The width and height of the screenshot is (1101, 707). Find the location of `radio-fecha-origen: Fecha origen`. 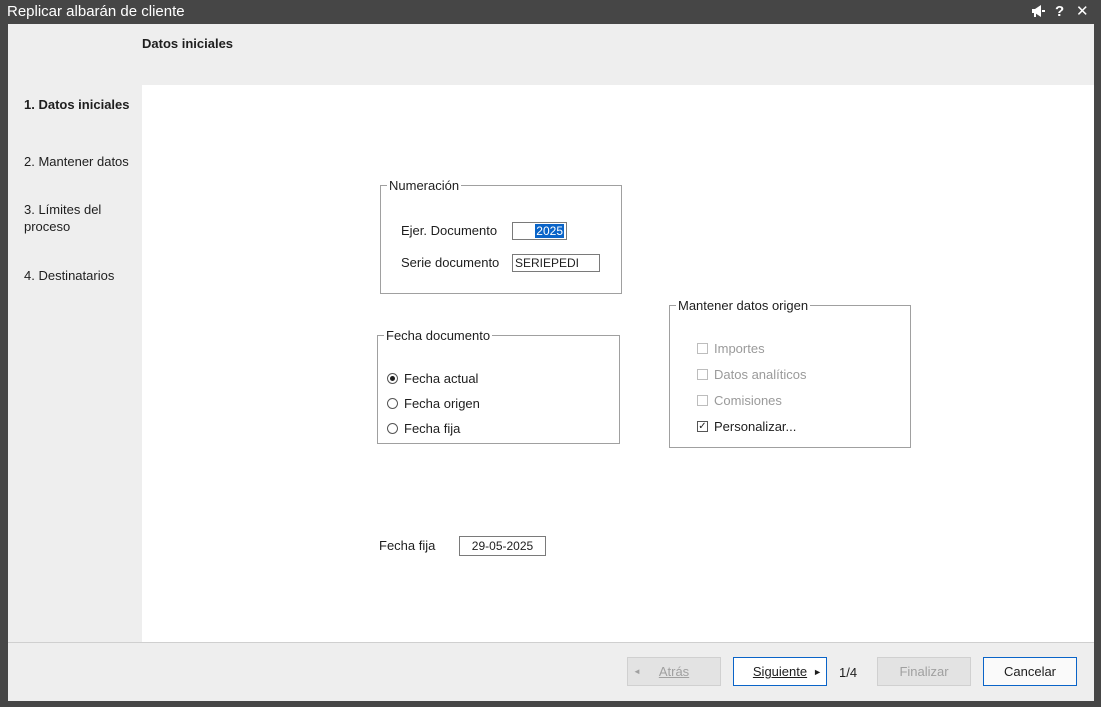

radio-fecha-origen: Fecha origen is located at coordinates (433, 403).